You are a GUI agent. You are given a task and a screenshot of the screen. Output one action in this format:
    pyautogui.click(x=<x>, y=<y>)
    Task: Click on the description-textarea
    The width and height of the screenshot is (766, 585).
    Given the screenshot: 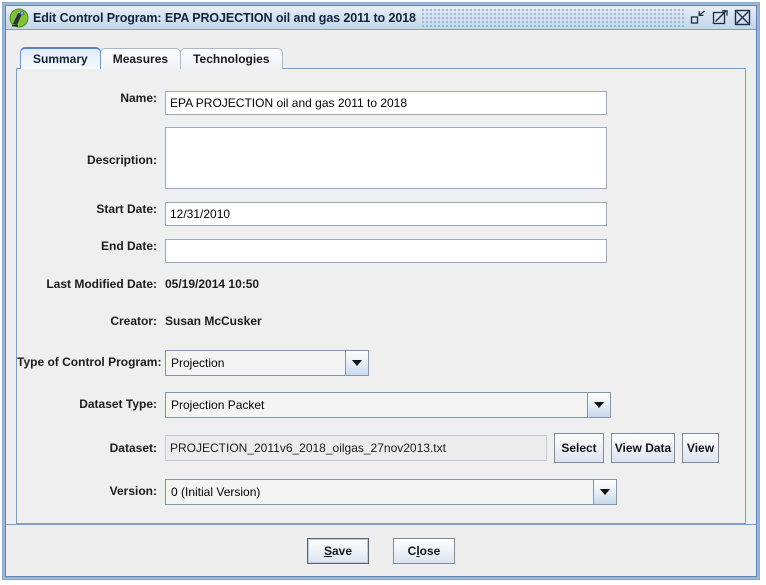 What is the action you would take?
    pyautogui.click(x=386, y=158)
    